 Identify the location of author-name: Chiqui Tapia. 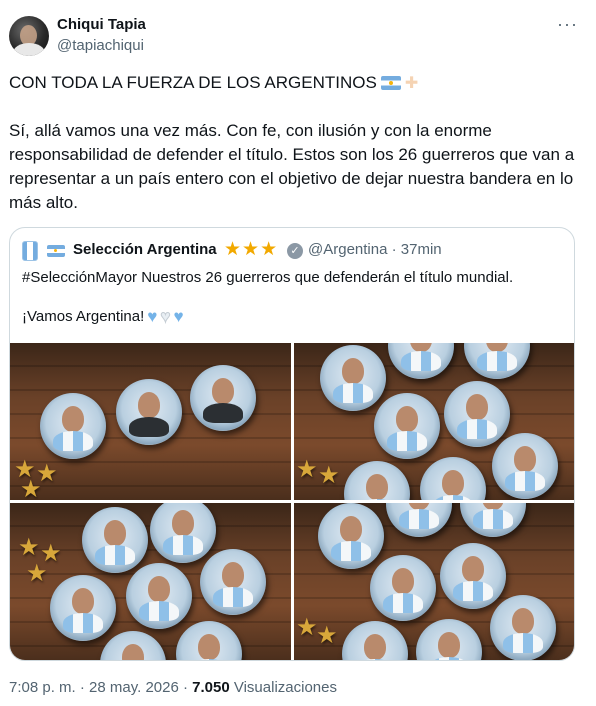
(101, 24).